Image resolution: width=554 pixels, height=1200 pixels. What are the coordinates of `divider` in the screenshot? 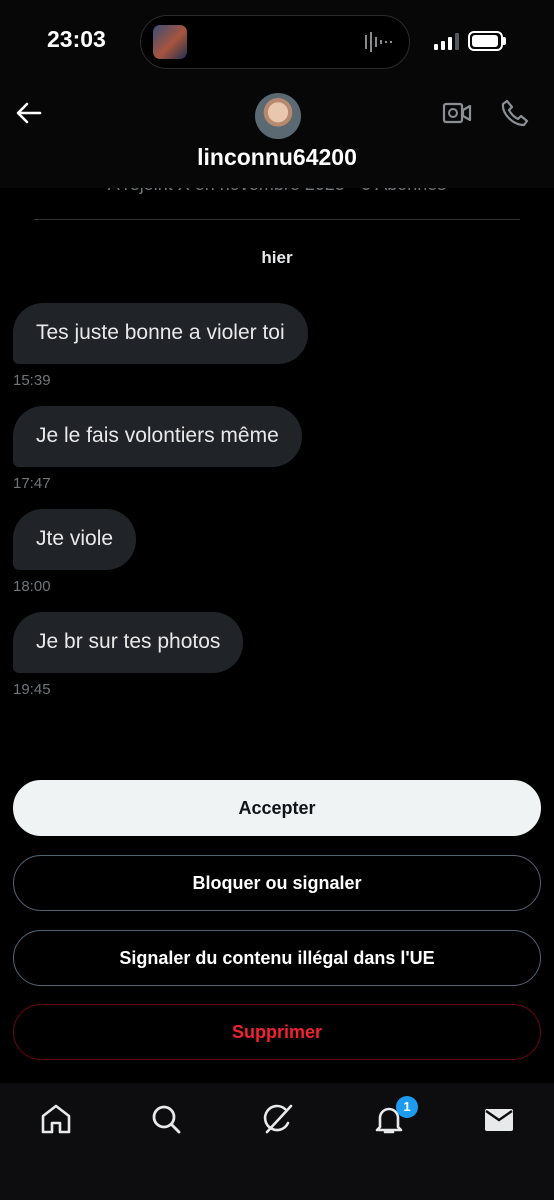 It's located at (277, 219).